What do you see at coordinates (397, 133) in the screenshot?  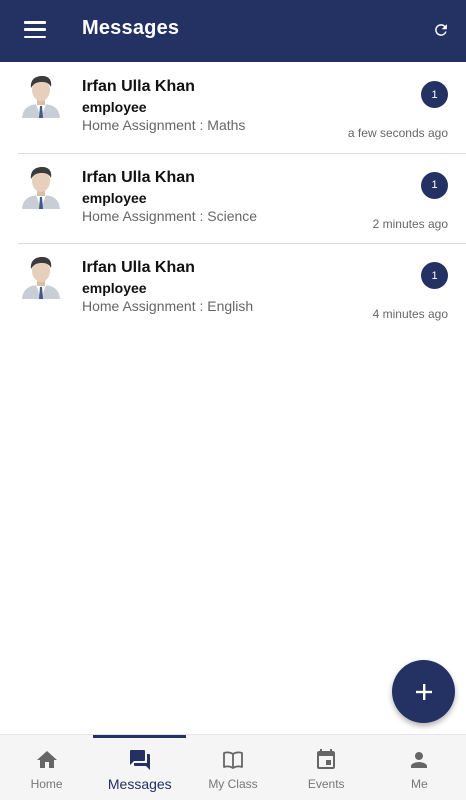 I see `message-time: a few seconds ago` at bounding box center [397, 133].